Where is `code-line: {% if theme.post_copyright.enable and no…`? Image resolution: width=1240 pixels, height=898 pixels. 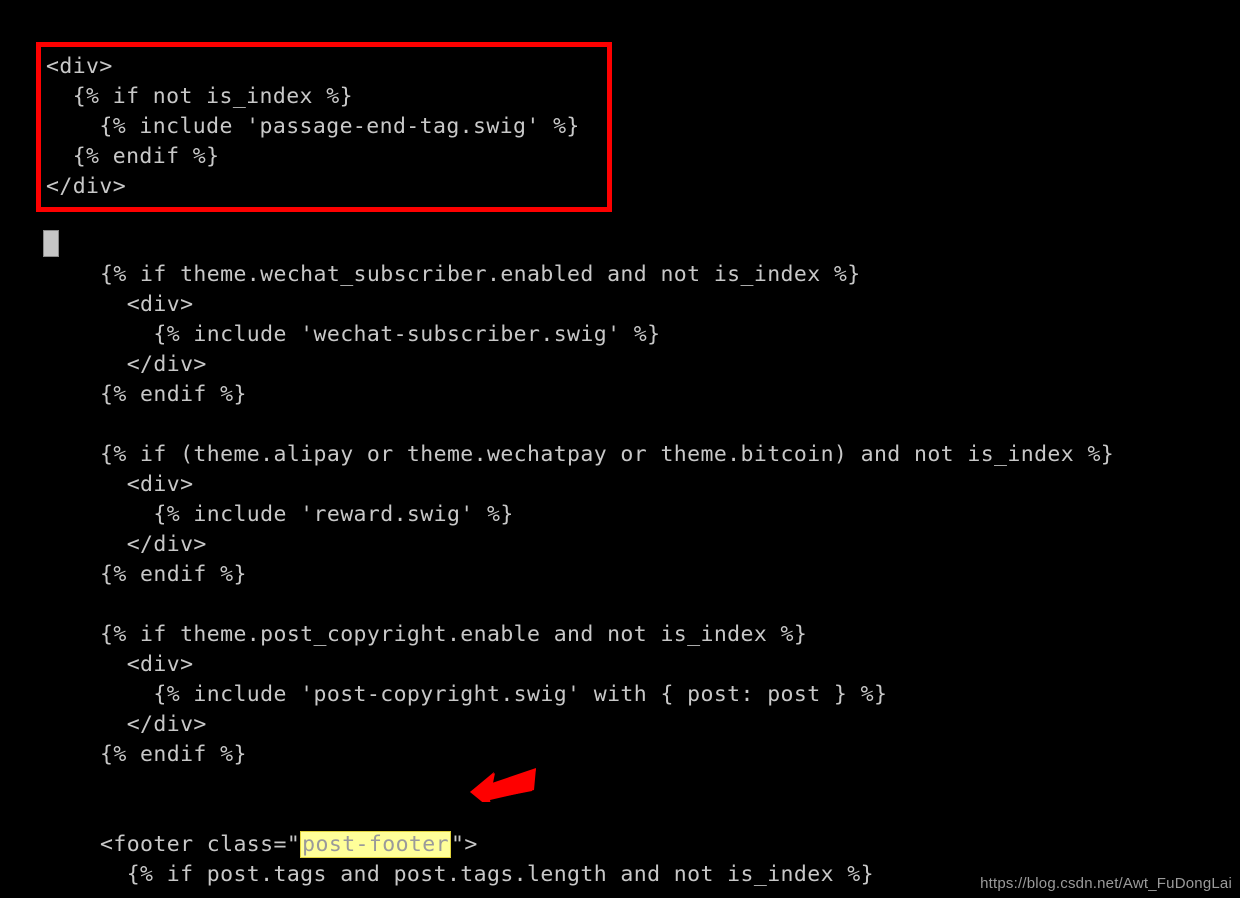 code-line: {% if theme.post_copyright.enable and no… is located at coordinates (454, 634).